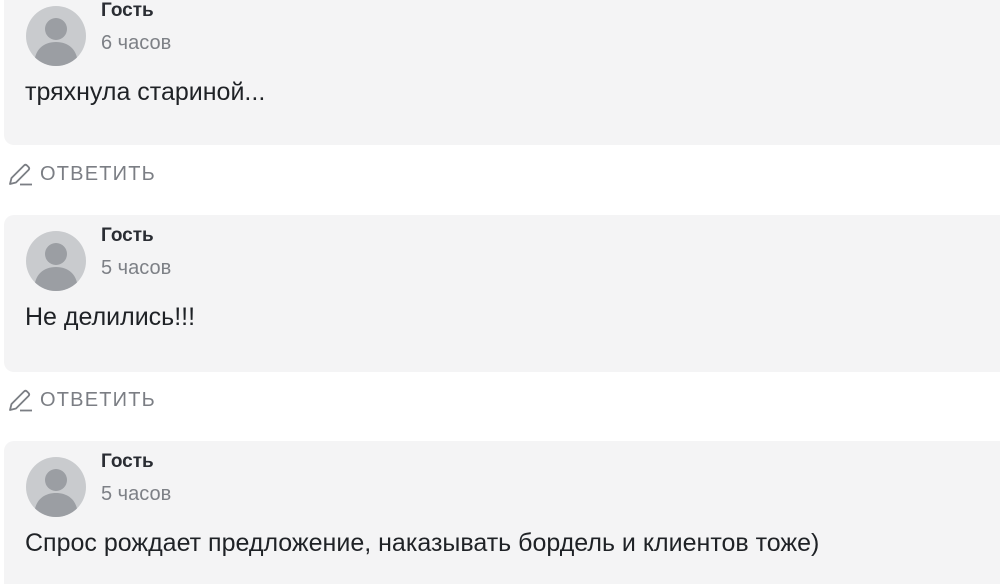  What do you see at coordinates (136, 43) in the screenshot?
I see `comment-timestamp: 6 часов` at bounding box center [136, 43].